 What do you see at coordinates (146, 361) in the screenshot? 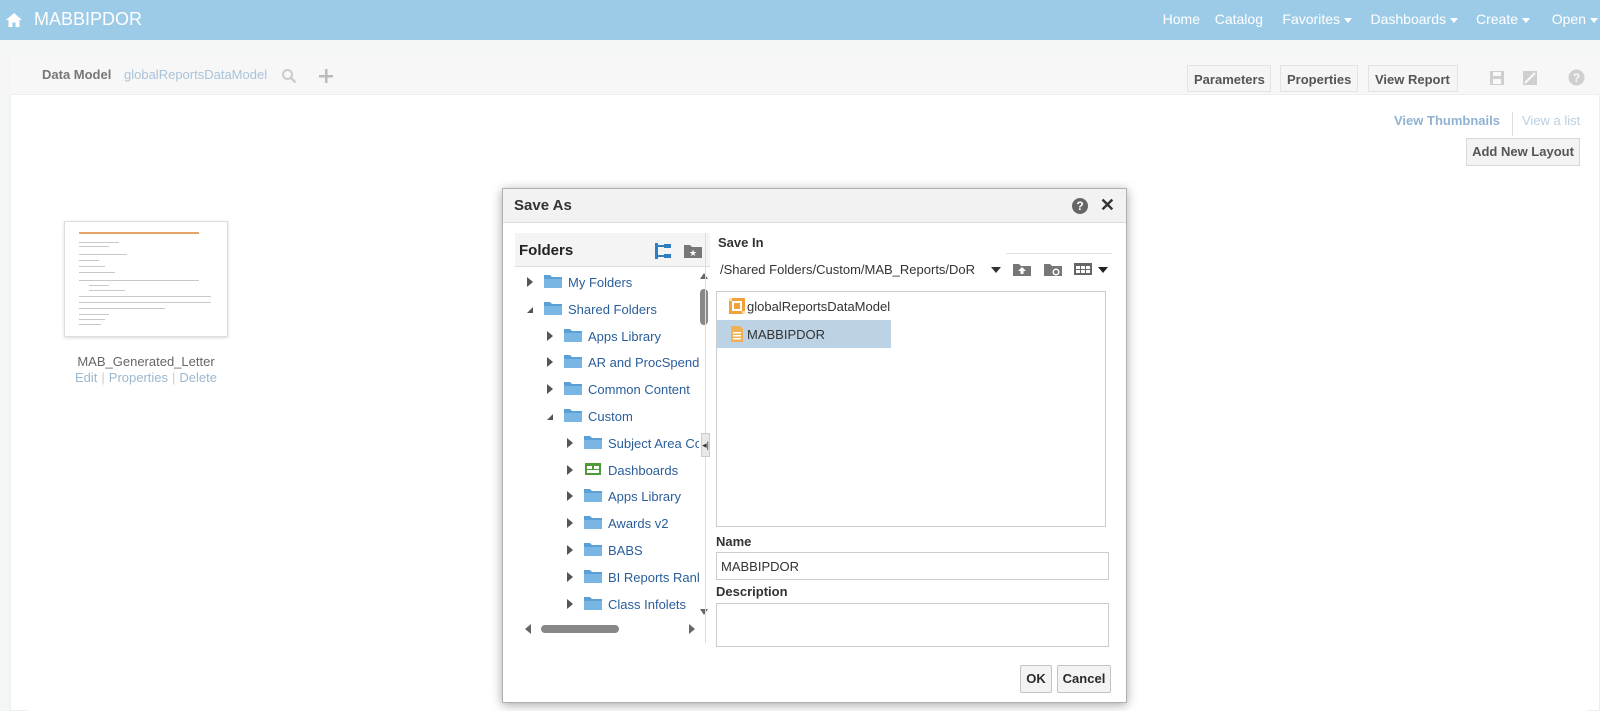
I see `layout-title: MAB_Generated_Letter` at bounding box center [146, 361].